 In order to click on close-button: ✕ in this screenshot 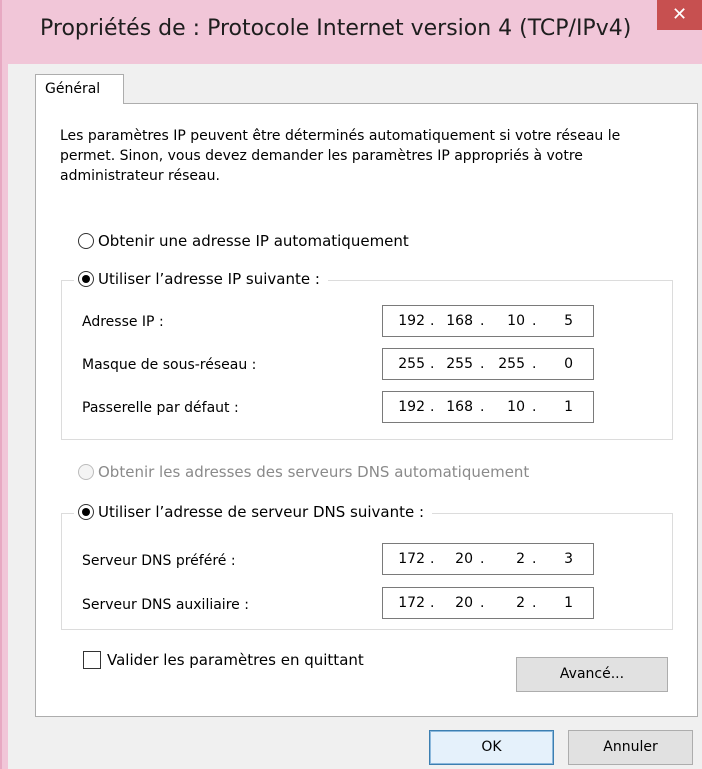, I will do `click(679, 15)`.